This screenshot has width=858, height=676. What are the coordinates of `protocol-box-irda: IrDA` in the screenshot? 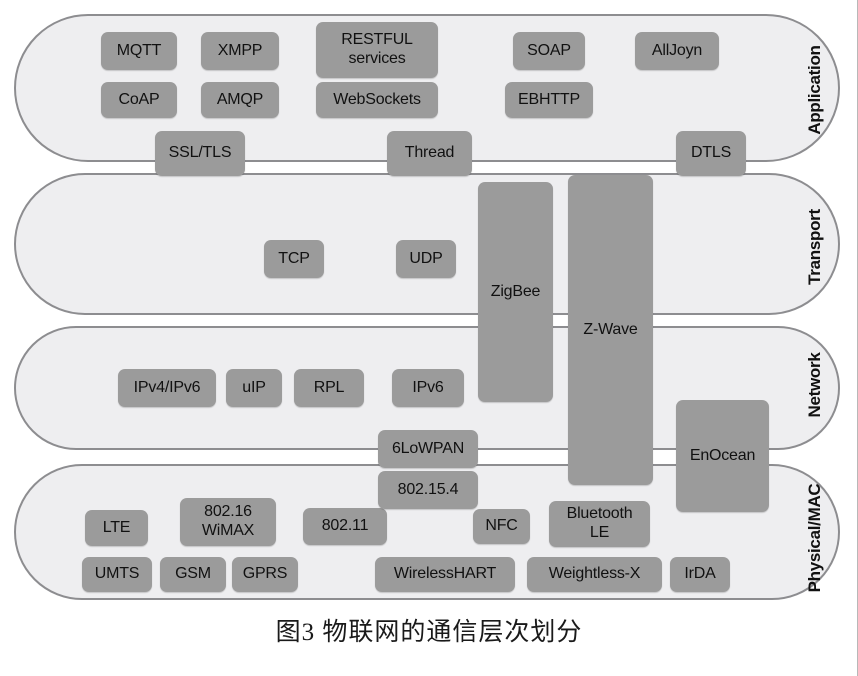 It's located at (700, 574).